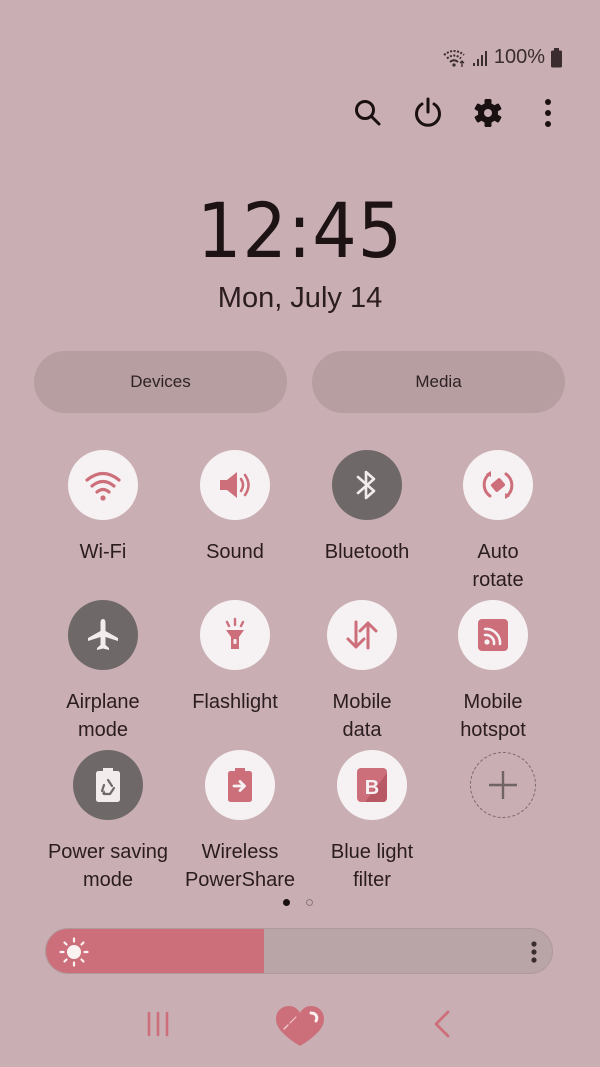  I want to click on mobile-data-icon, so click(362, 635).